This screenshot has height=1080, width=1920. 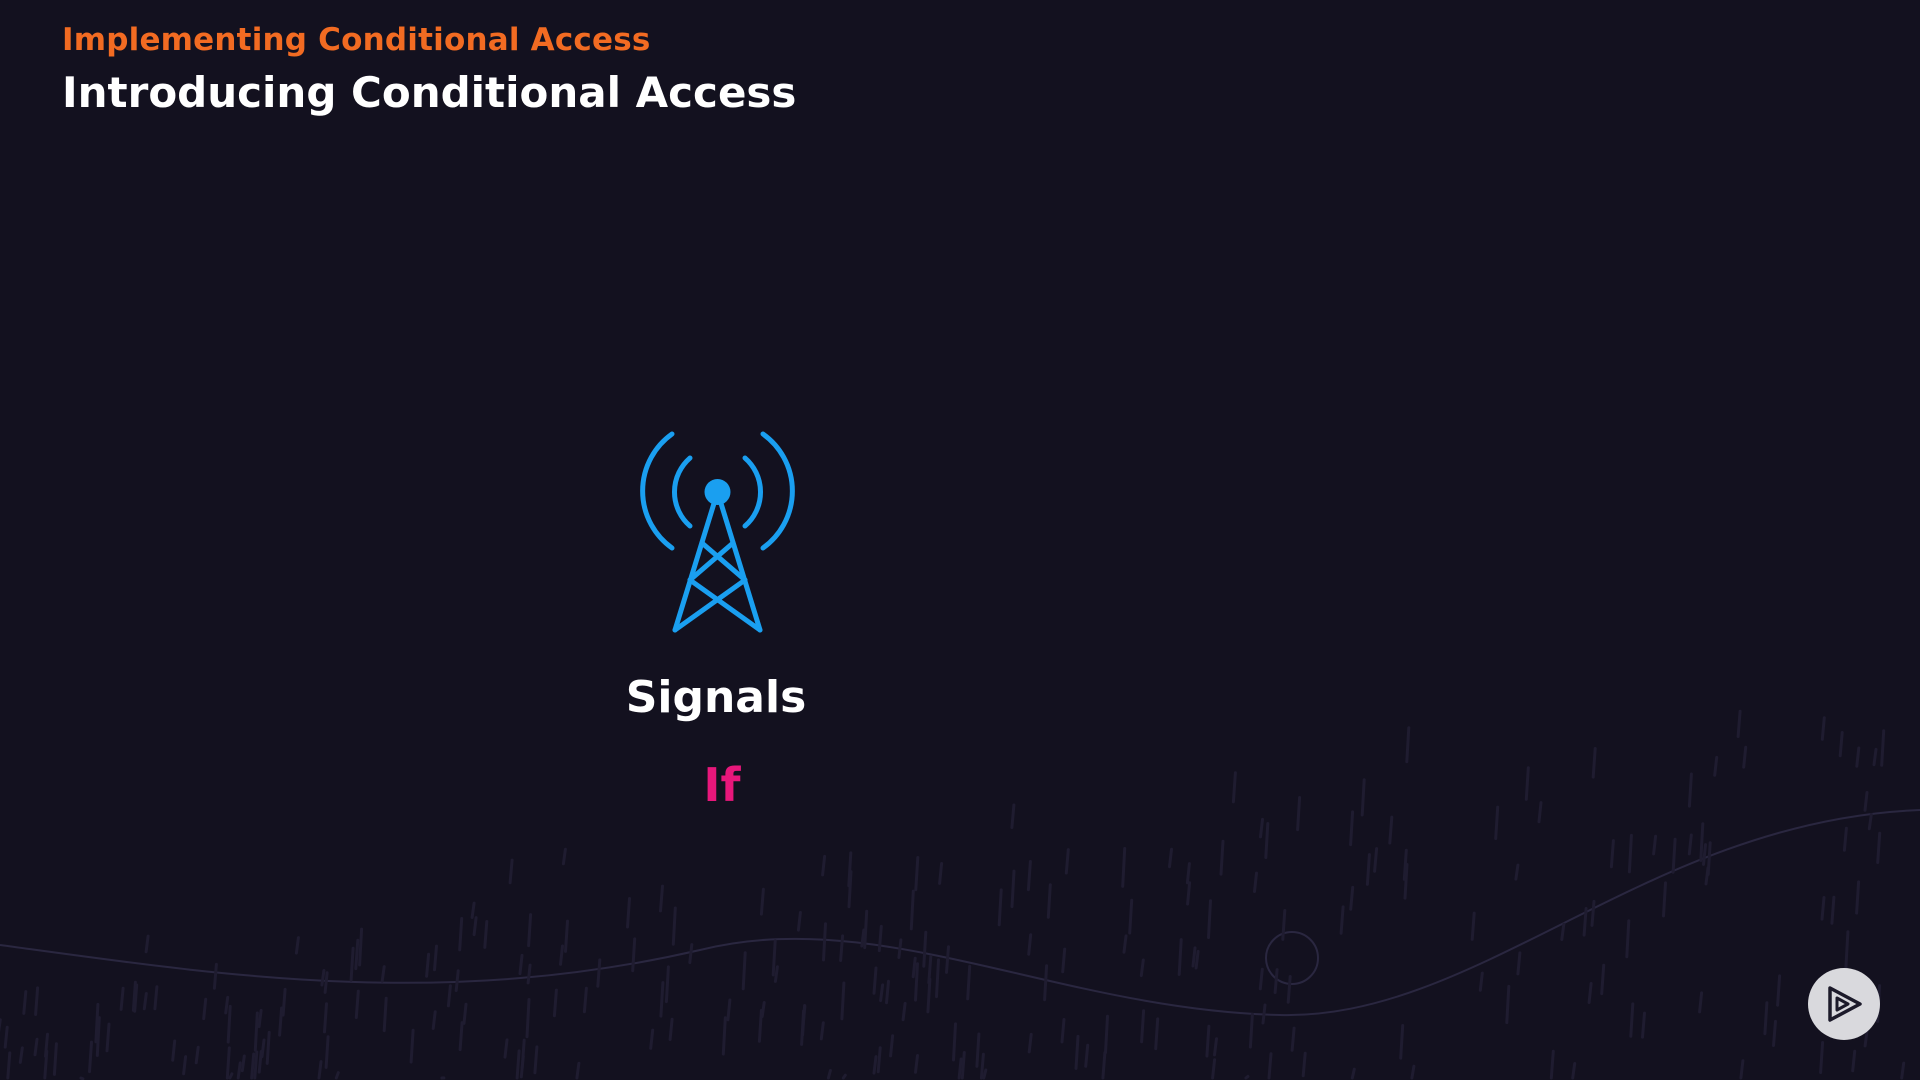 I want to click on radio-tower-icon, so click(x=717, y=532).